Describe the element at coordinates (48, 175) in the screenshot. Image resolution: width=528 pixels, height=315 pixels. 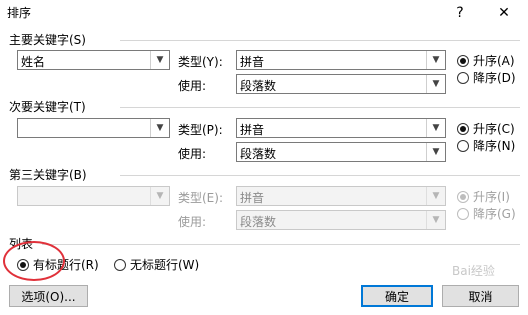
I see `tertiary-key-label: 第三关键字(B)` at that location.